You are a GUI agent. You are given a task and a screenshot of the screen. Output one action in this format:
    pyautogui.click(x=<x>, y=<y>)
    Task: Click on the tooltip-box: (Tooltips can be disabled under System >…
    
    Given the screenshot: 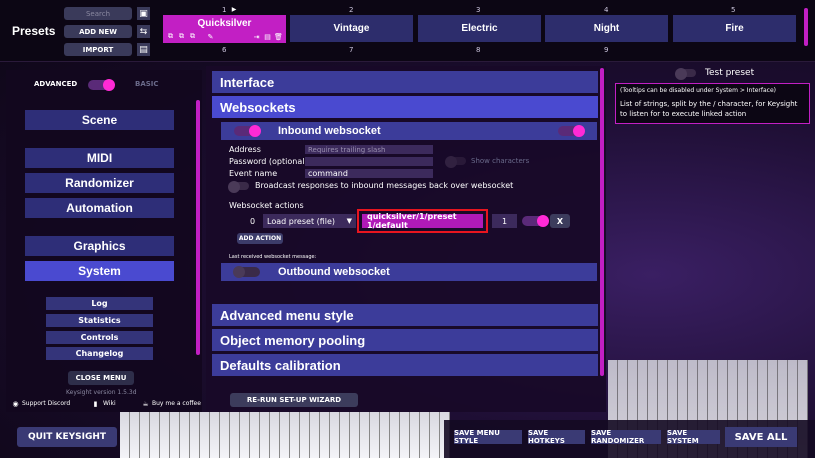 What is the action you would take?
    pyautogui.click(x=712, y=103)
    